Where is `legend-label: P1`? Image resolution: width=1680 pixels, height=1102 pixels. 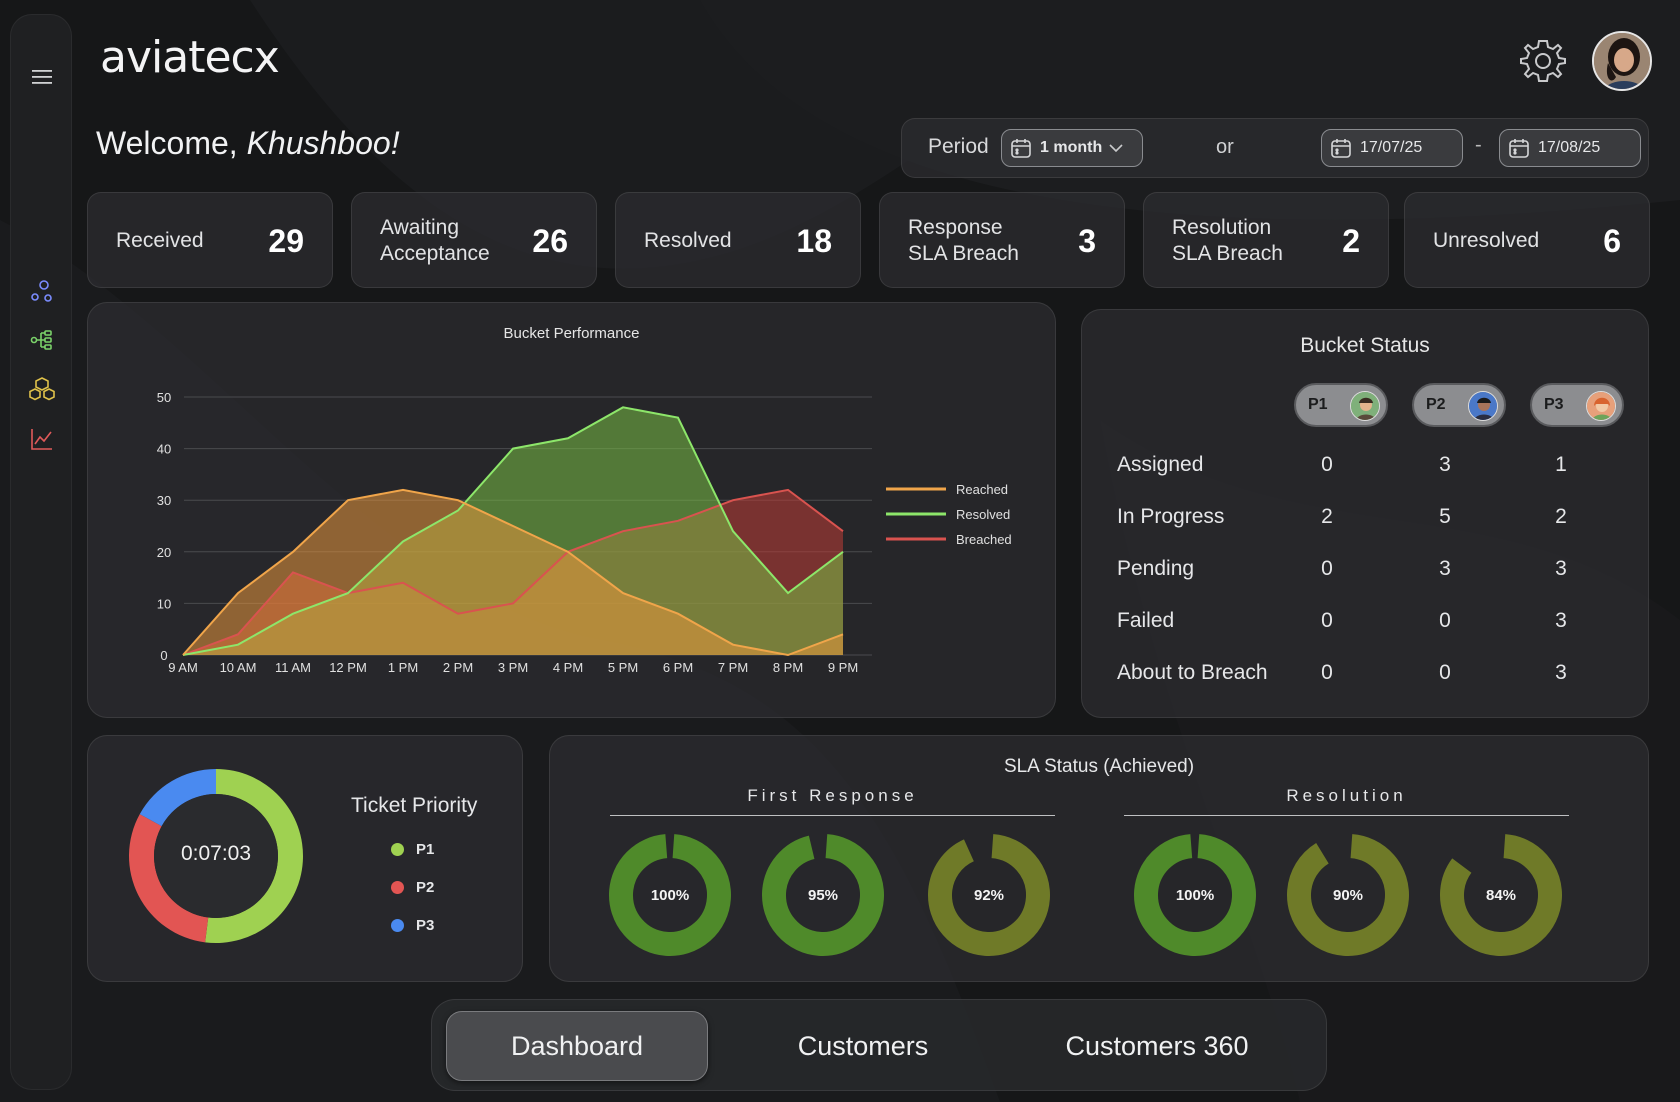 legend-label: P1 is located at coordinates (425, 849).